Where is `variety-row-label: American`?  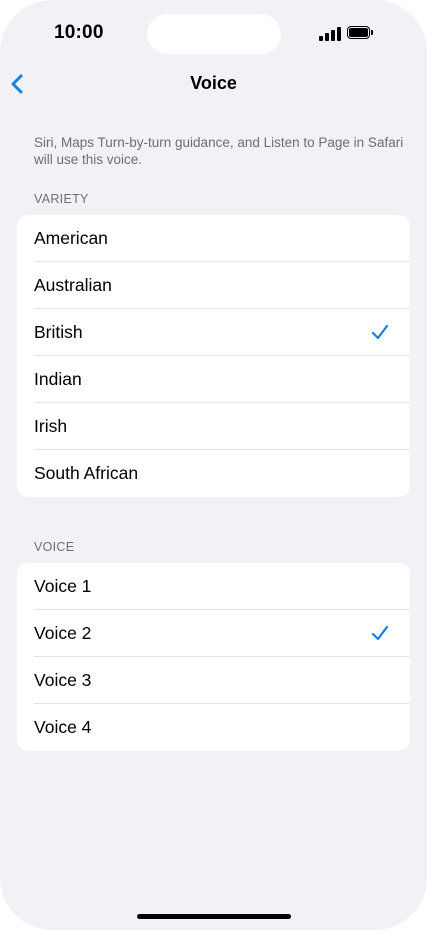 variety-row-label: American is located at coordinates (71, 238).